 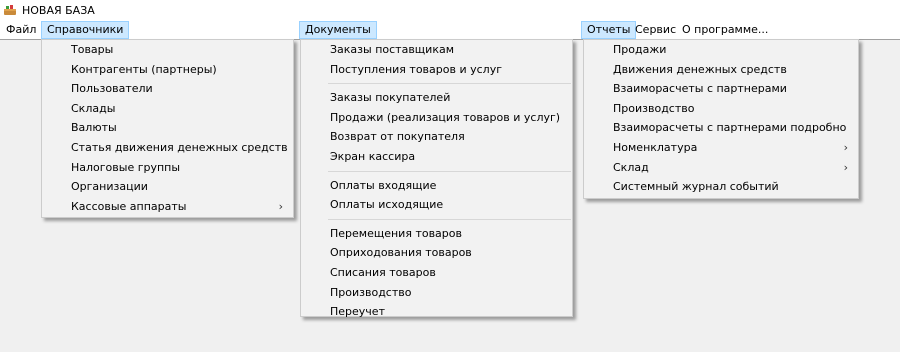 I want to click on app-basket-icon, so click(x=10, y=10).